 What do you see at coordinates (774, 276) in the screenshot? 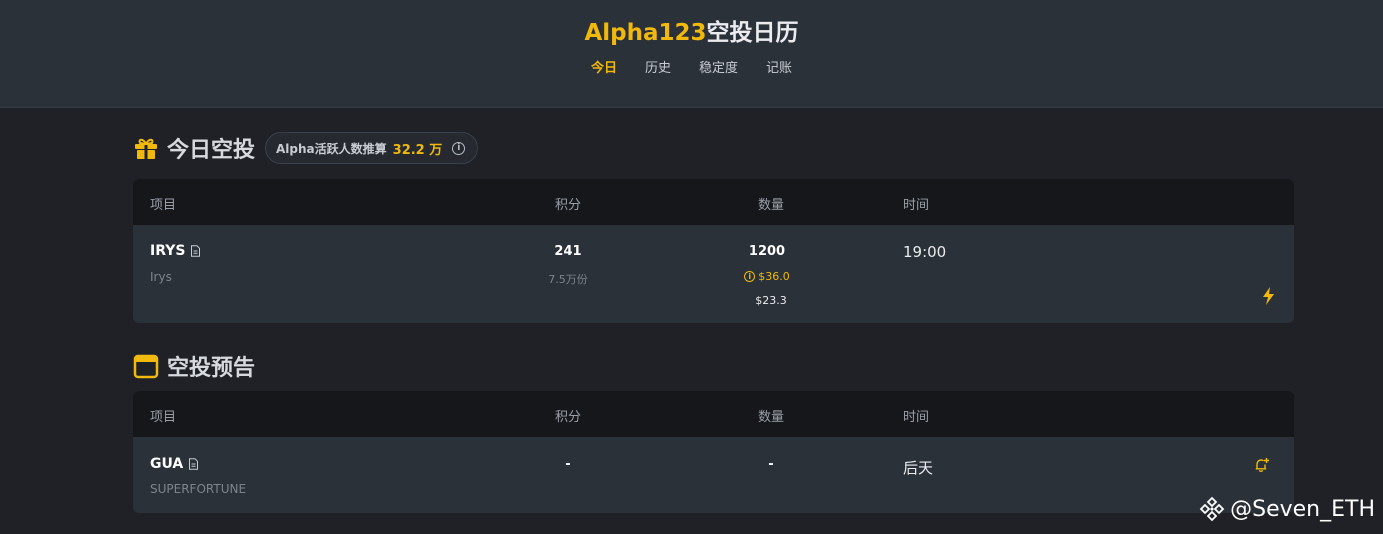
I see `value-warning-text: $36.0` at bounding box center [774, 276].